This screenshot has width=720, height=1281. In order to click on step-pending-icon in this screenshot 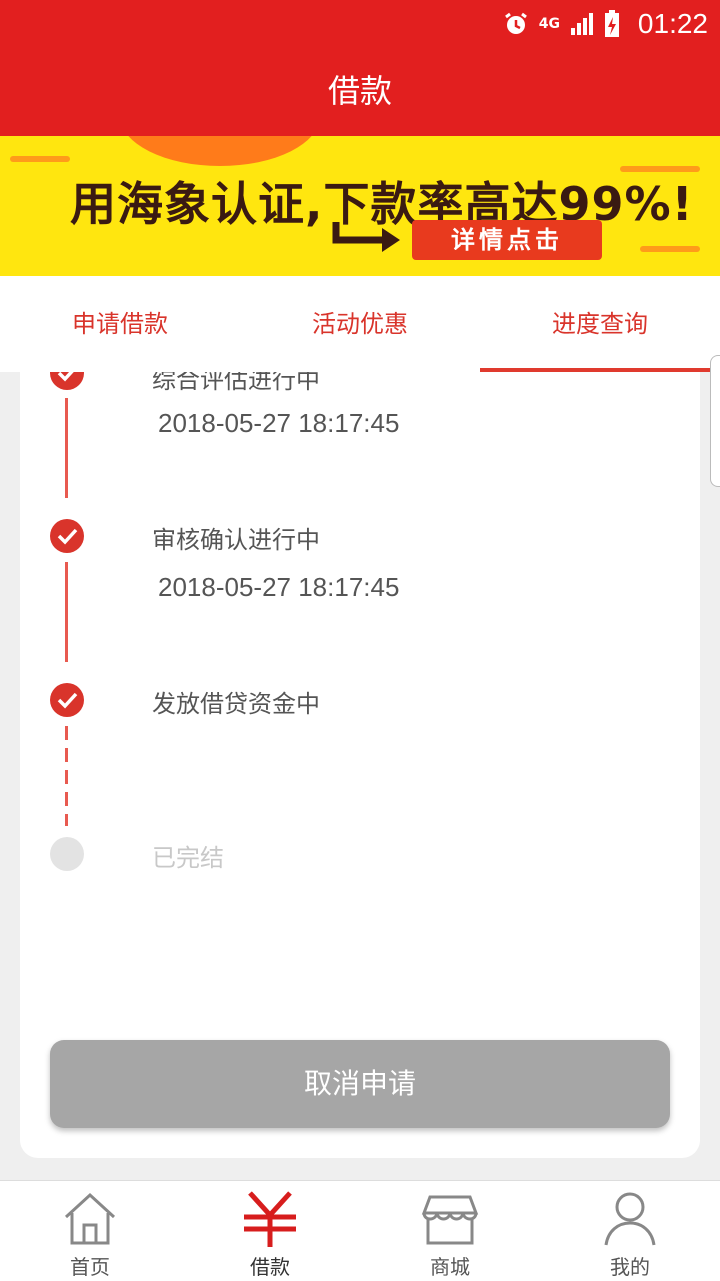, I will do `click(67, 854)`.